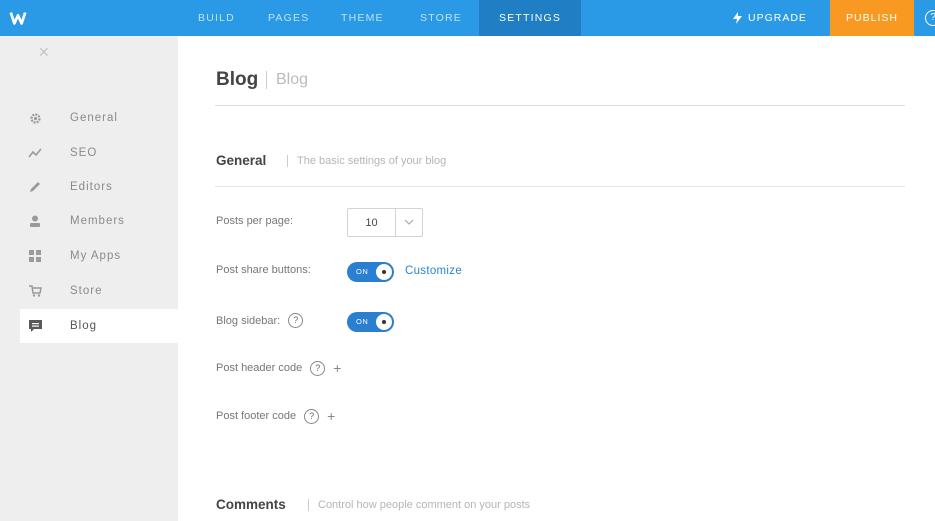  Describe the element at coordinates (251, 504) in the screenshot. I see `comments-section-title: Comments` at that location.